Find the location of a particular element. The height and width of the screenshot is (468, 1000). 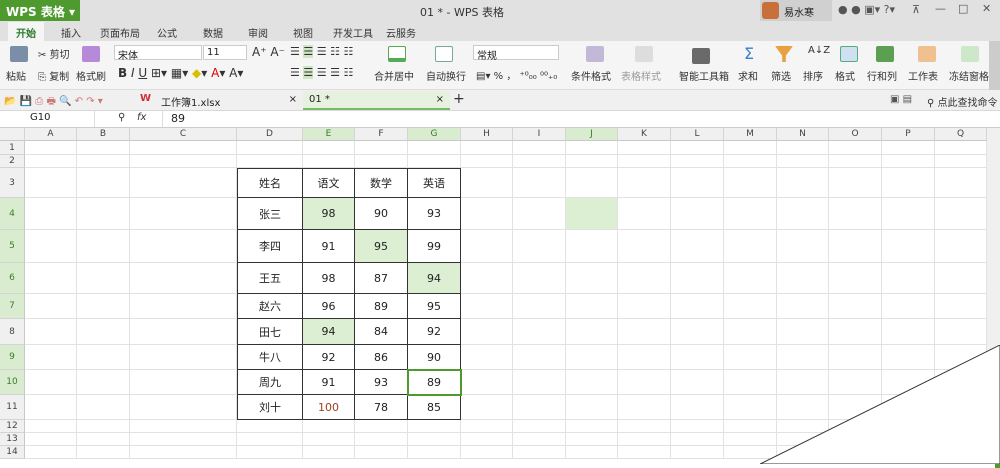

row-col-button: 行和列 is located at coordinates (882, 75).